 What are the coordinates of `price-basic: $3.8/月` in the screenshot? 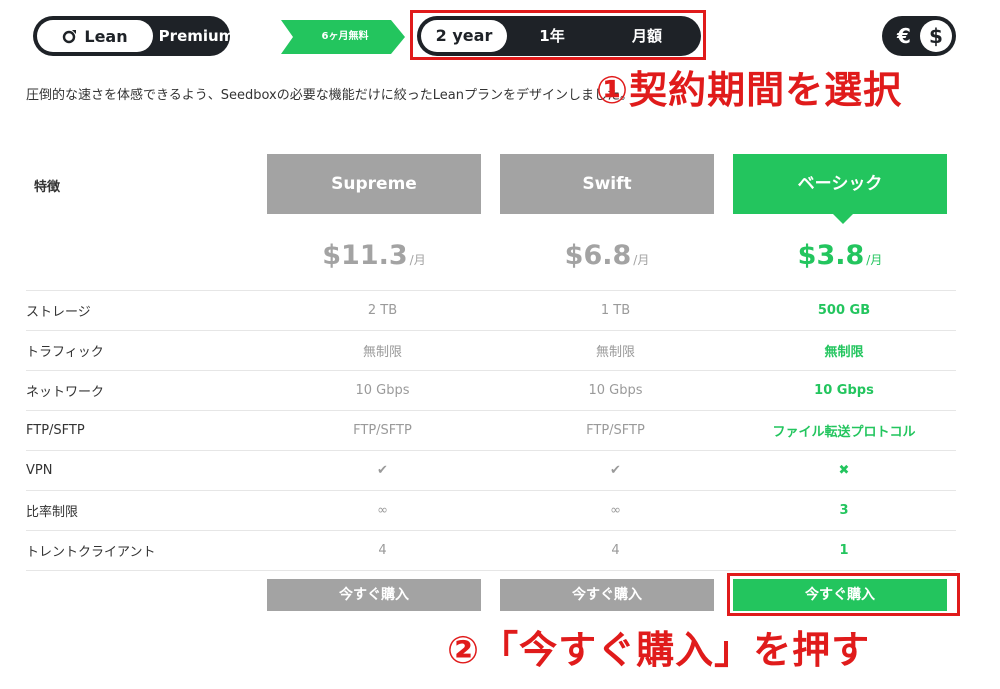 It's located at (840, 255).